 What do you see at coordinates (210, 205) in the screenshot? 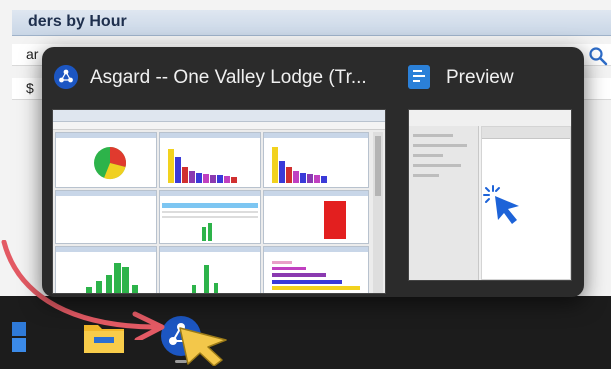
I see `mini-selected-row` at bounding box center [210, 205].